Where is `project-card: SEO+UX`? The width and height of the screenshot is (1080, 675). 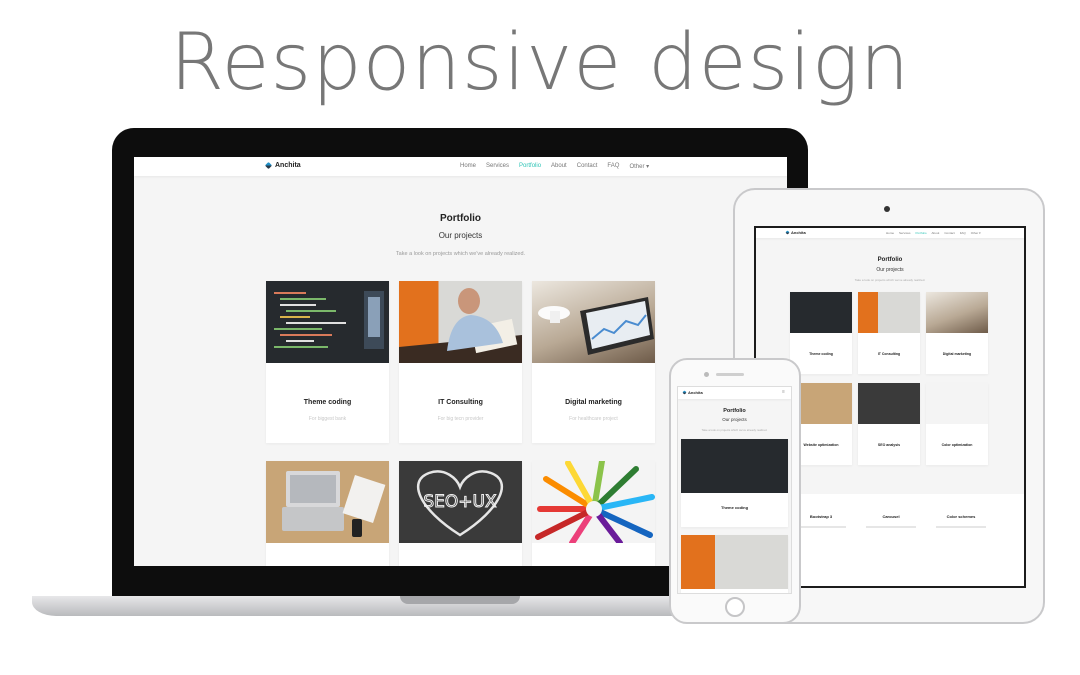 project-card: SEO+UX is located at coordinates (460, 513).